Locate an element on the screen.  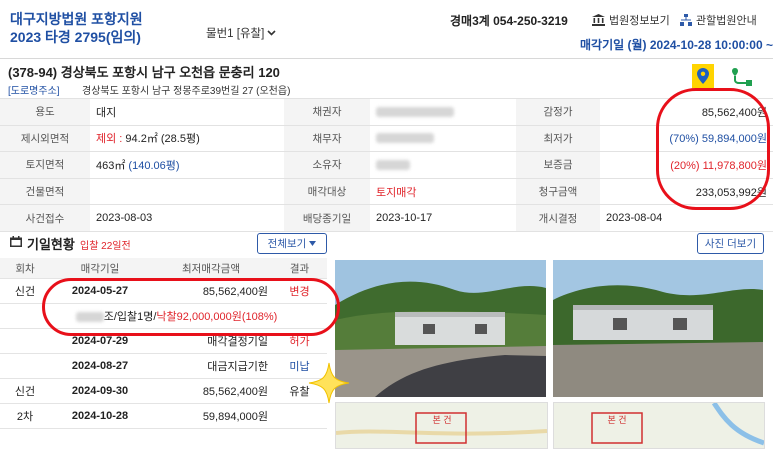
table-row: 2차 2024-10-28 59,894,000원 is located at coordinates (163, 416).